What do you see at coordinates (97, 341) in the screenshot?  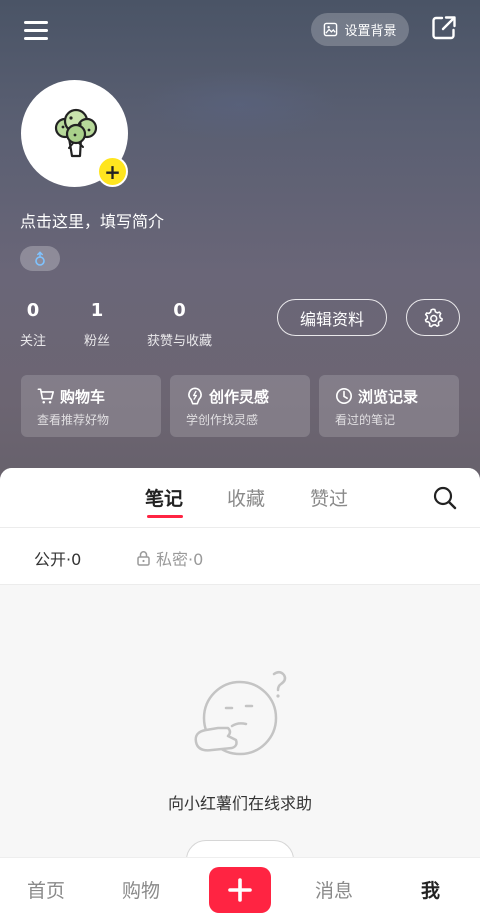 I see `stat-label: 粉丝` at bounding box center [97, 341].